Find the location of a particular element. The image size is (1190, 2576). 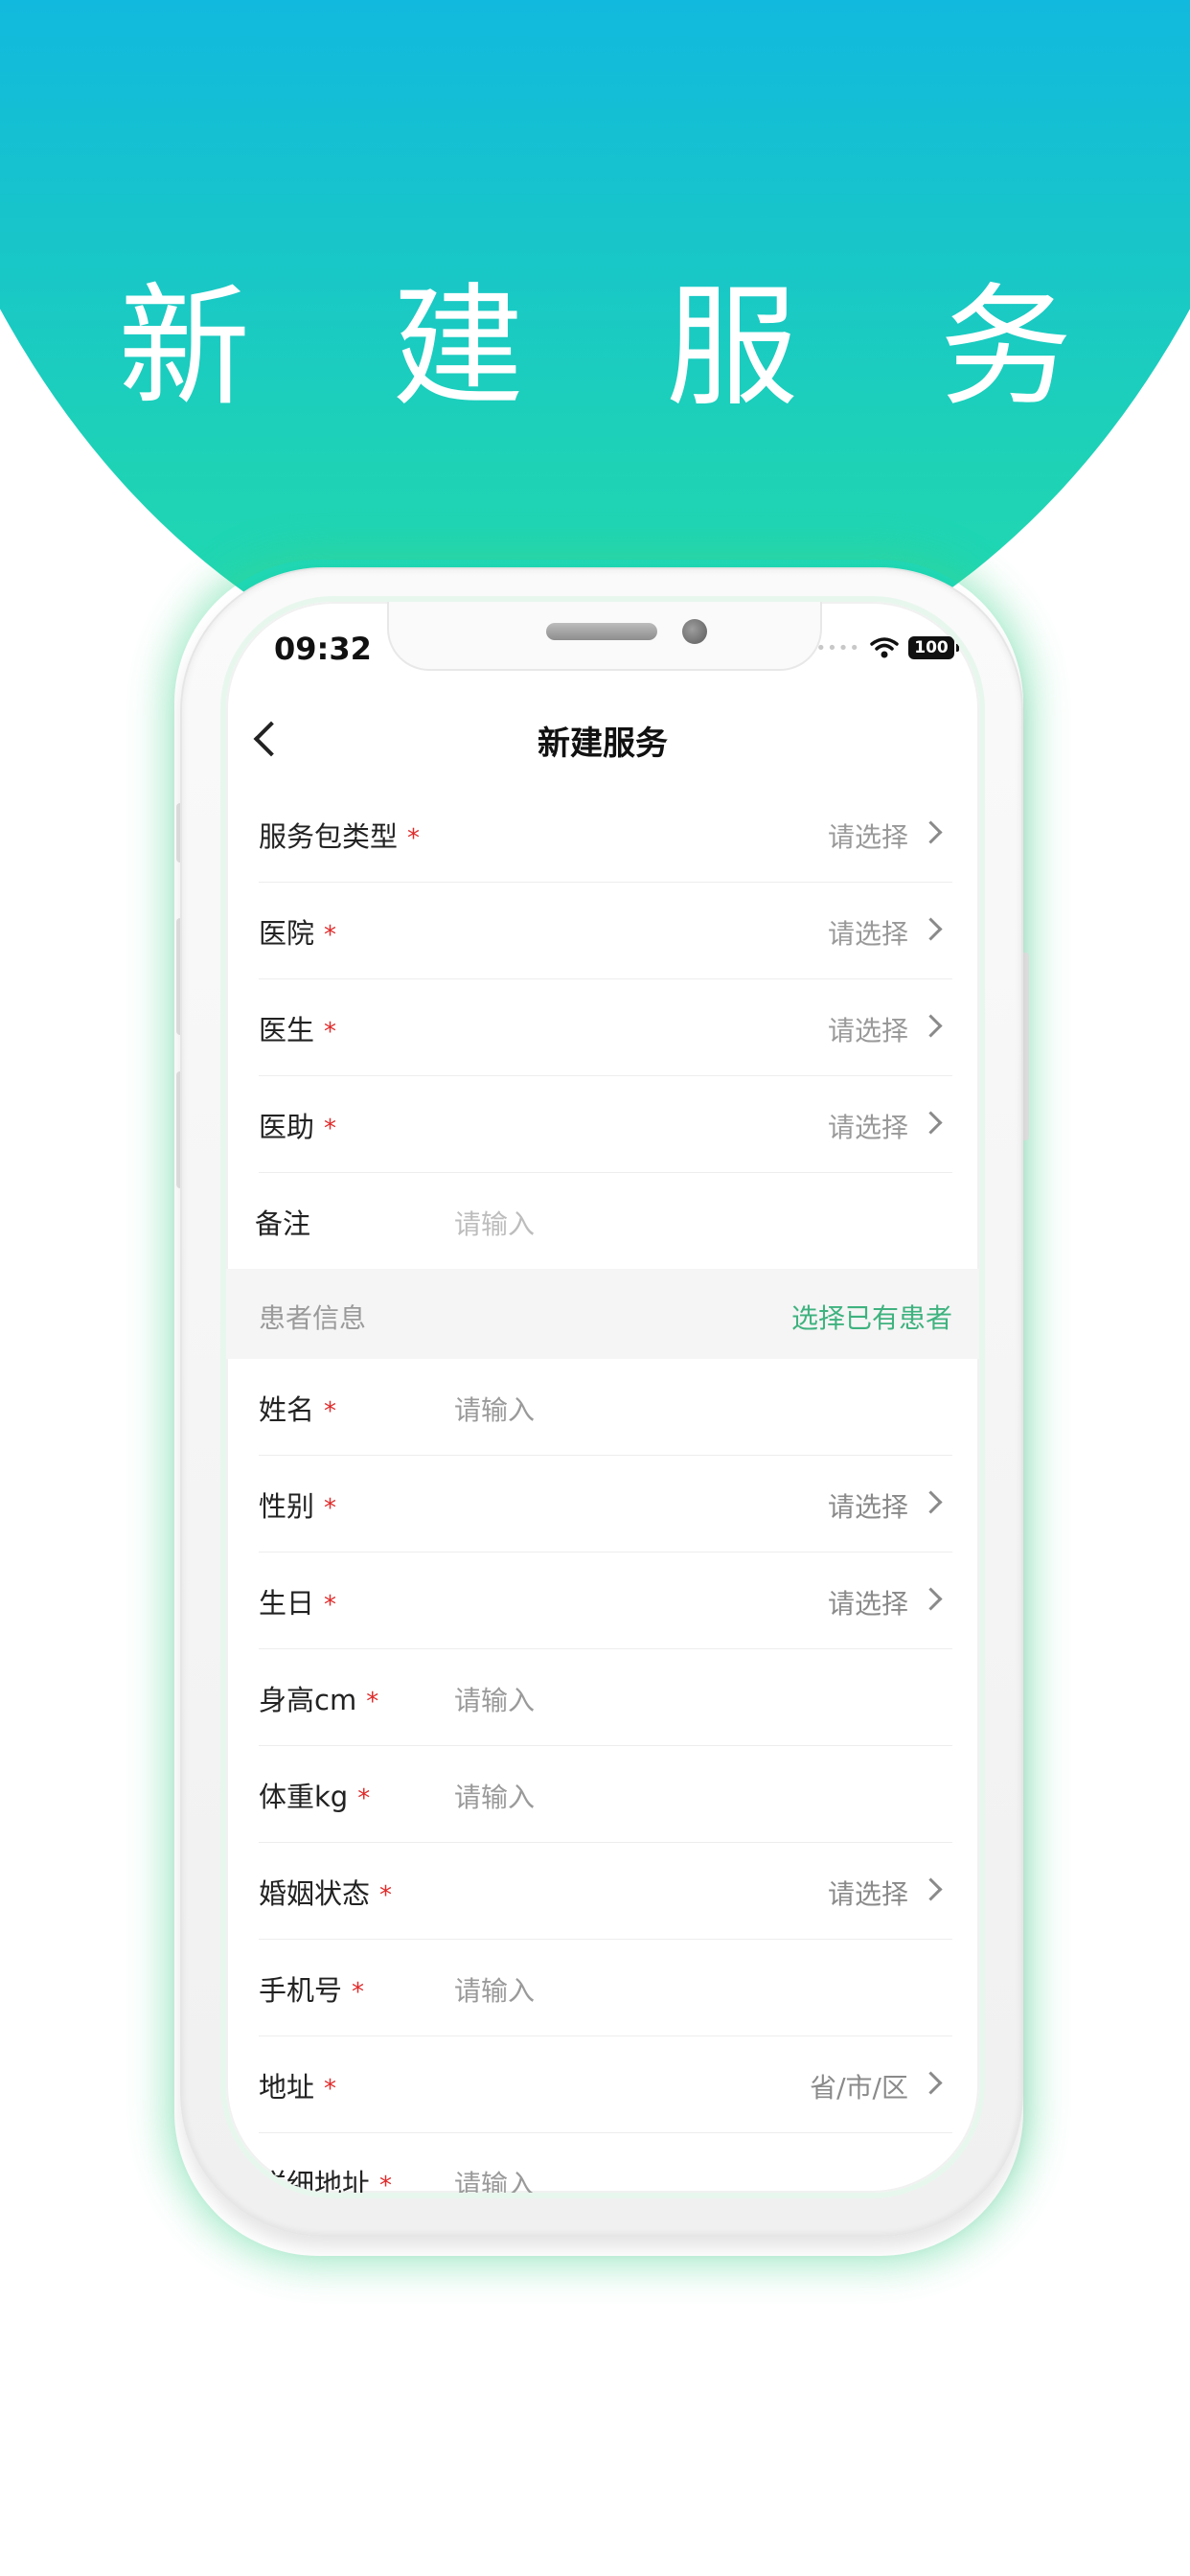

row-service-package-type: 服务包类型 * 请选择 is located at coordinates (606, 834).